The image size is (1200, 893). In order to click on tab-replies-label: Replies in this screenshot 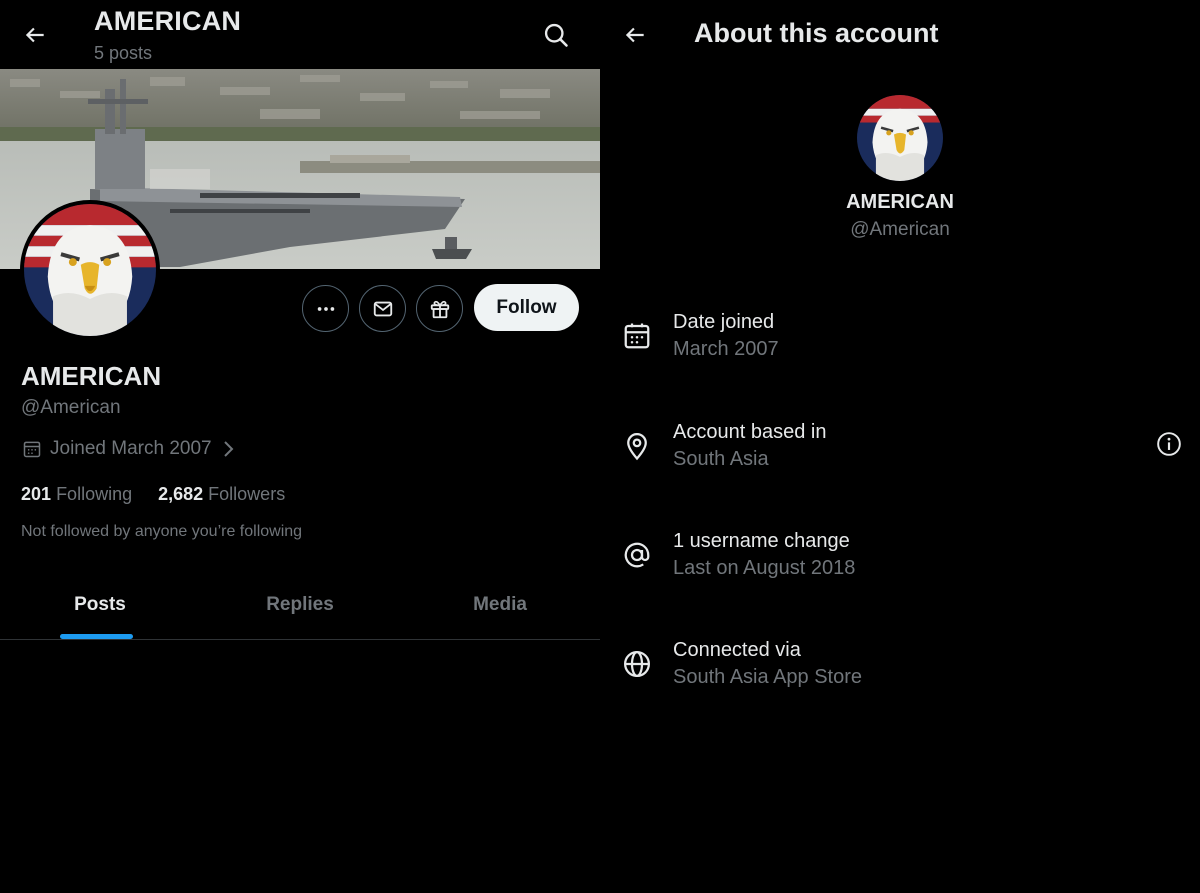, I will do `click(300, 604)`.